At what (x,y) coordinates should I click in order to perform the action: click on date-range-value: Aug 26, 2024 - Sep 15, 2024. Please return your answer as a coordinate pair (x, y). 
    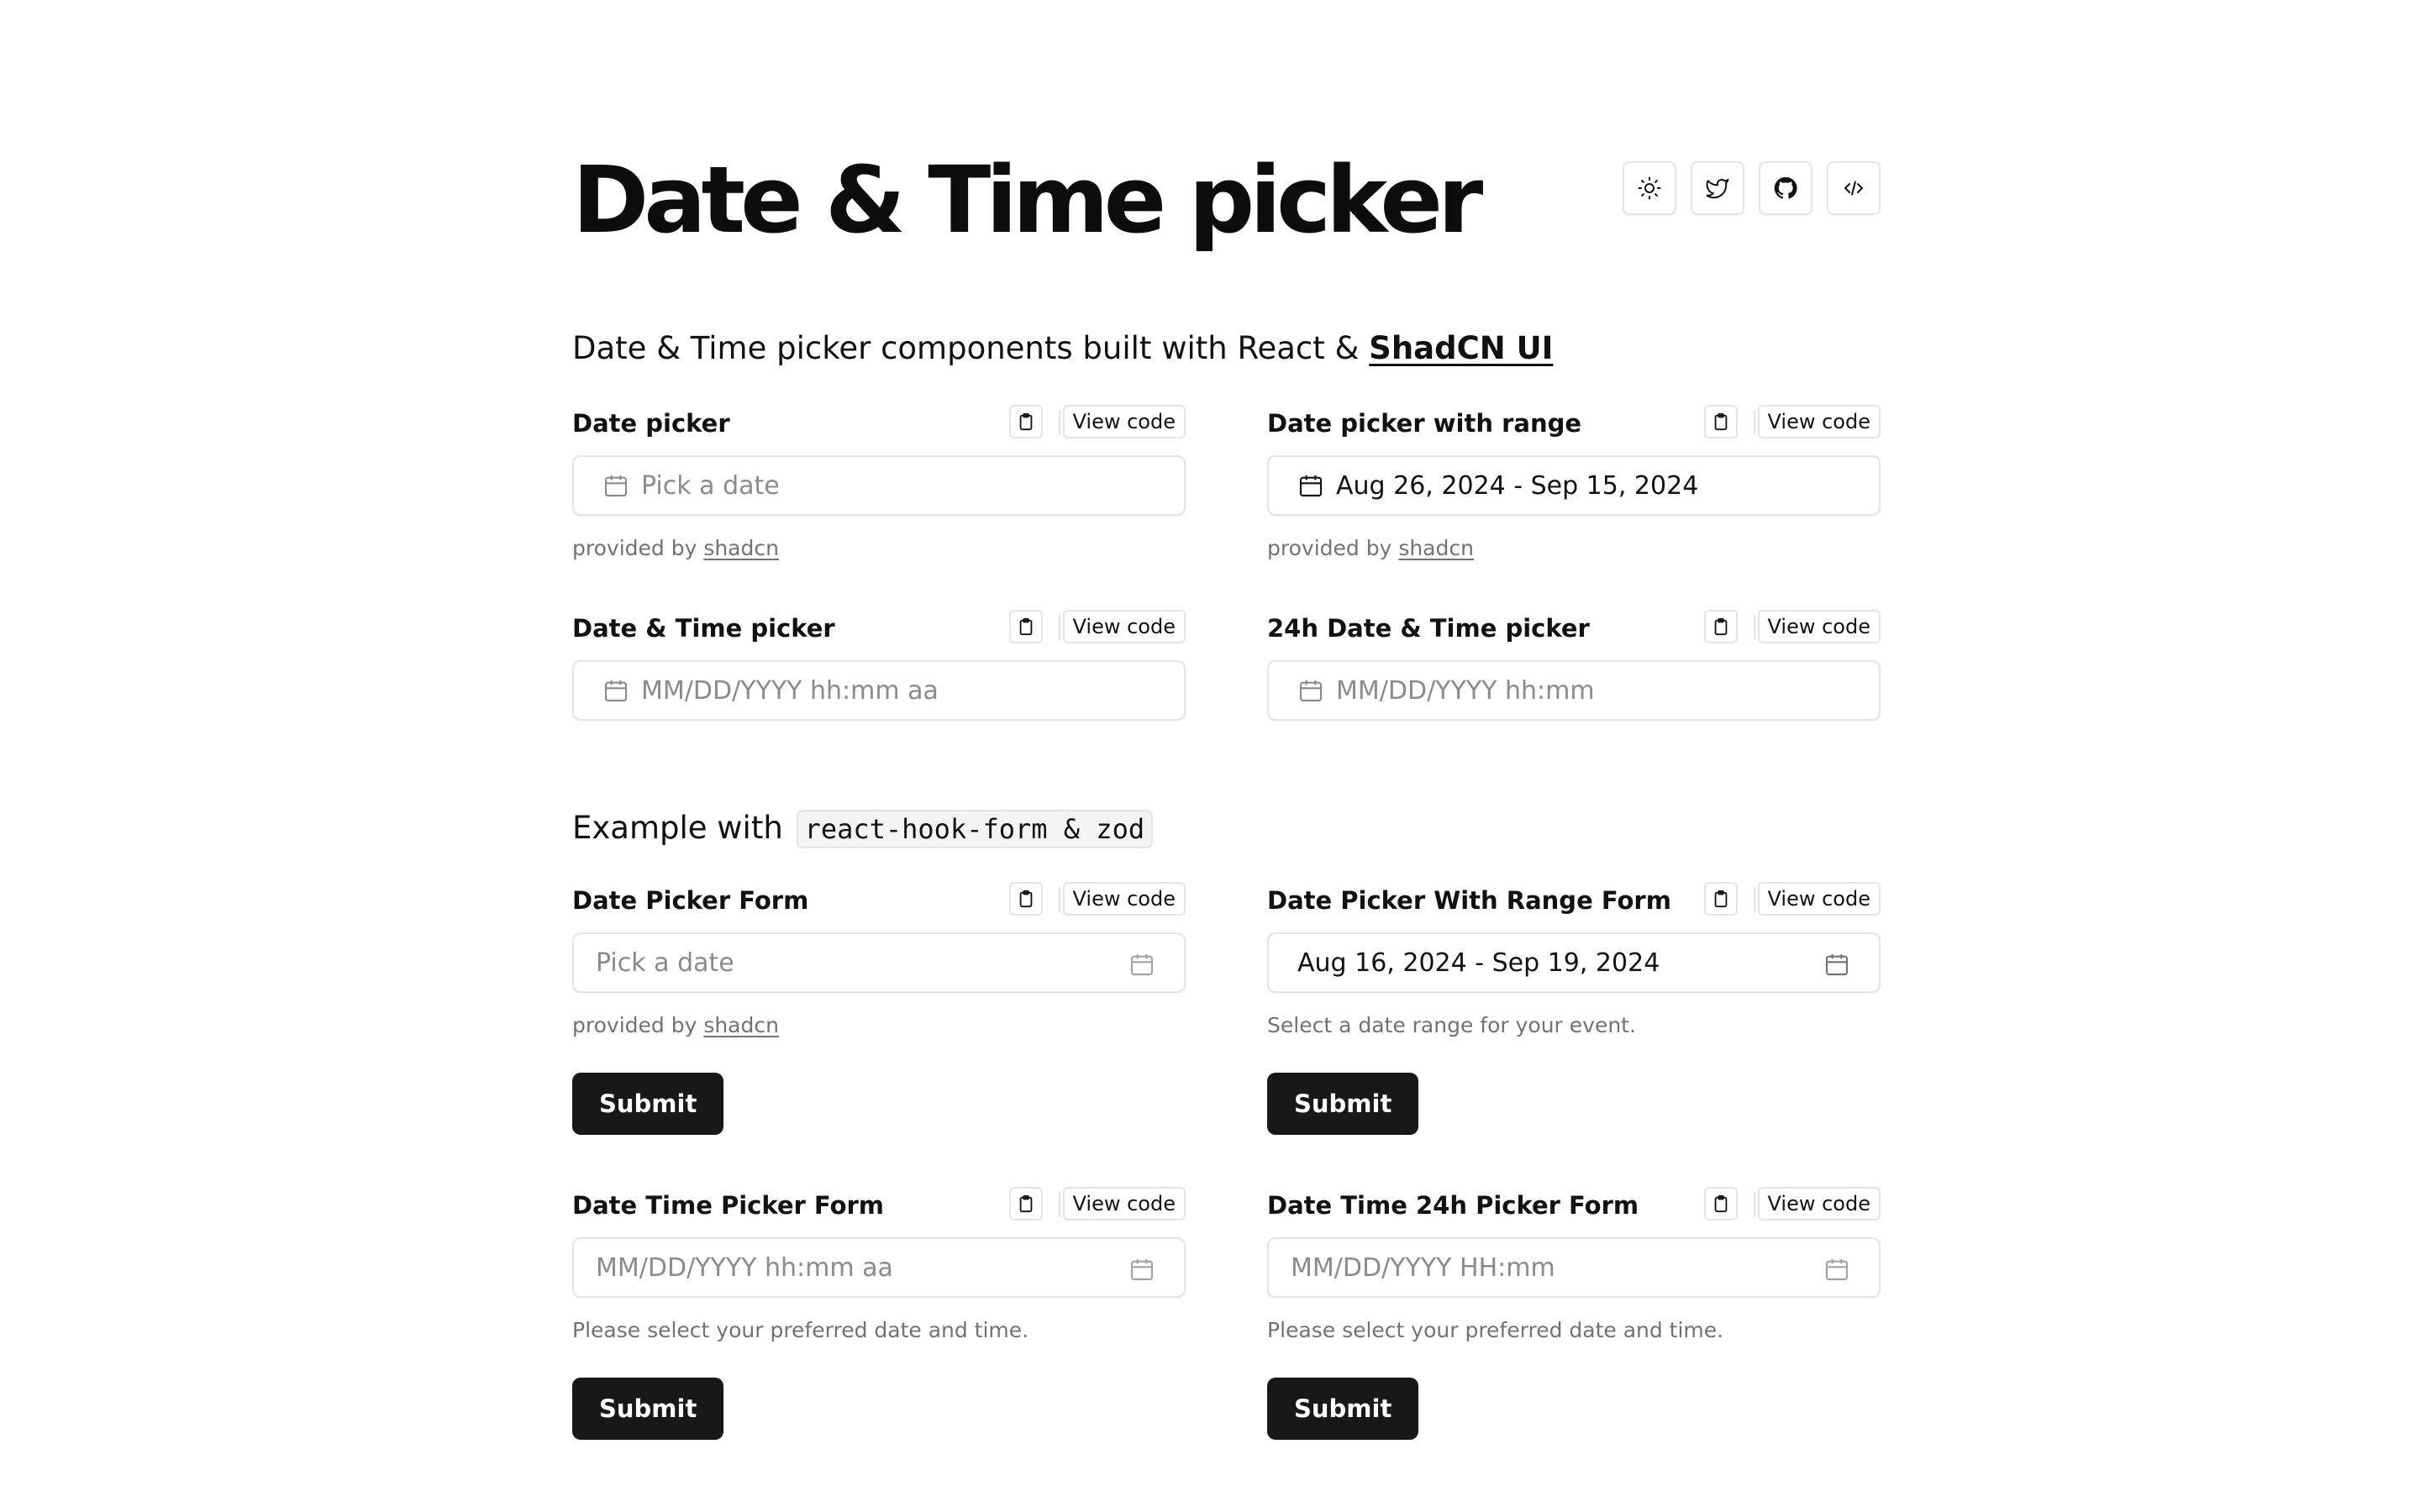
    Looking at the image, I should click on (1517, 485).